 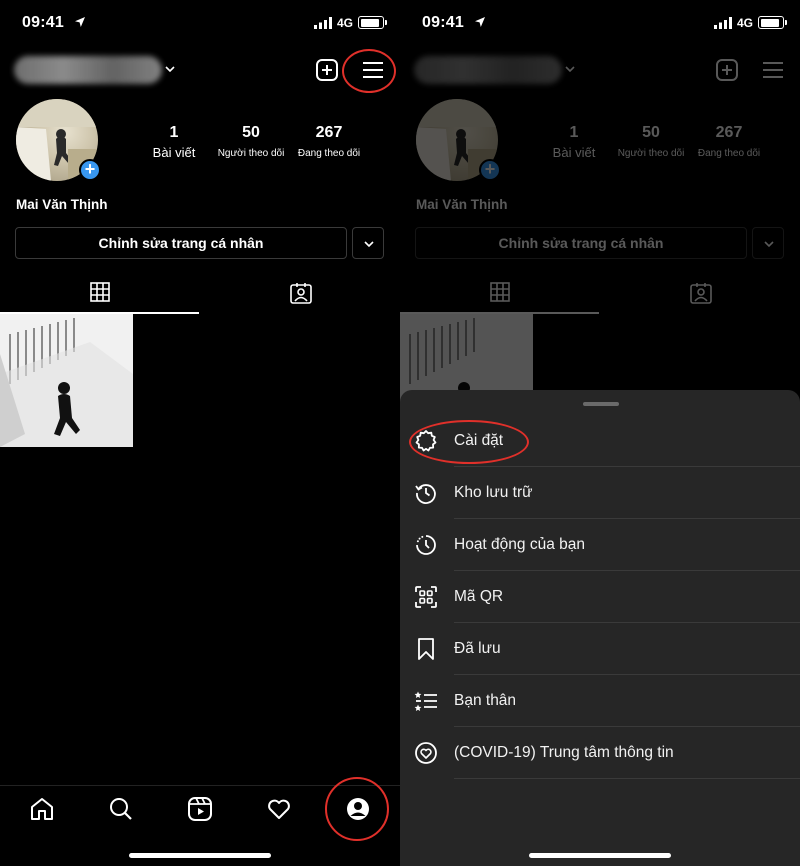 What do you see at coordinates (600, 701) in the screenshot?
I see `menu-item-close-friends: Bạn thân` at bounding box center [600, 701].